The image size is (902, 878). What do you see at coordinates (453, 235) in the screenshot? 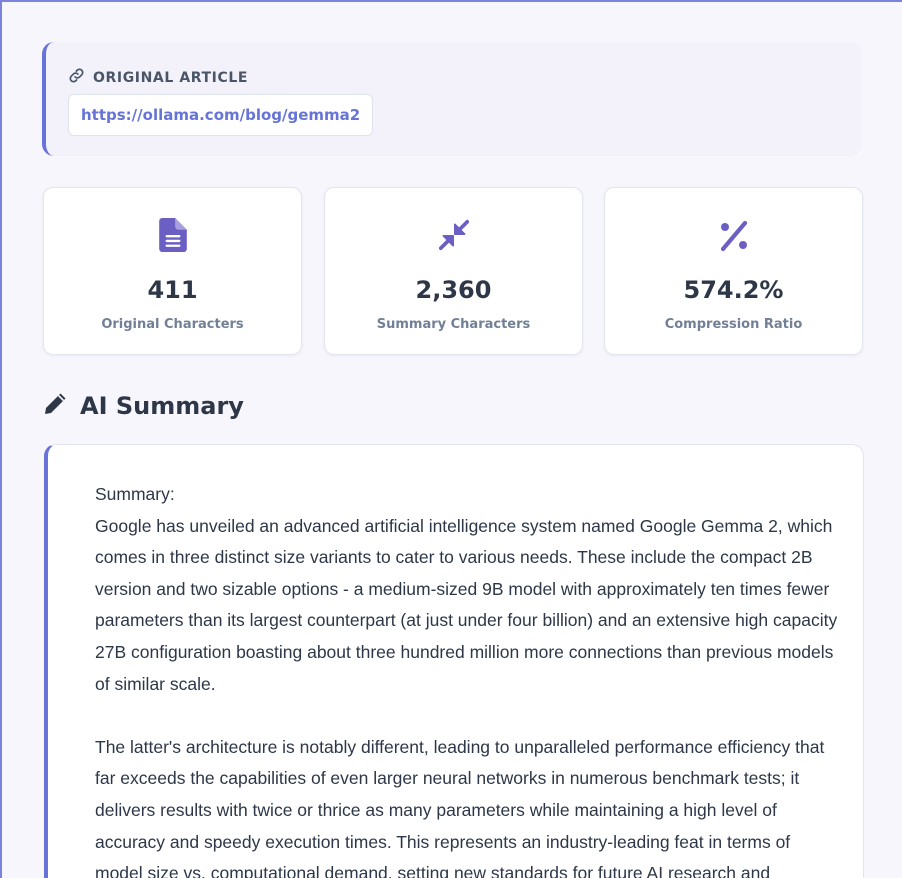
I see `compress-icon` at bounding box center [453, 235].